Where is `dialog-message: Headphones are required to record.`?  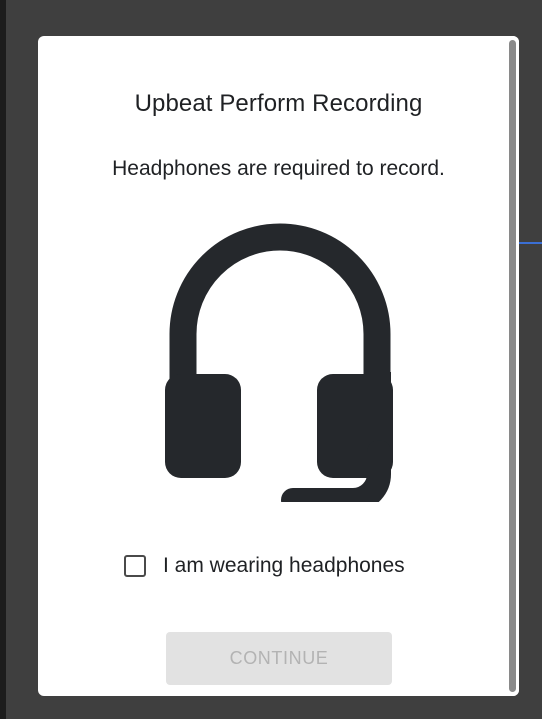
dialog-message: Headphones are required to record. is located at coordinates (278, 168).